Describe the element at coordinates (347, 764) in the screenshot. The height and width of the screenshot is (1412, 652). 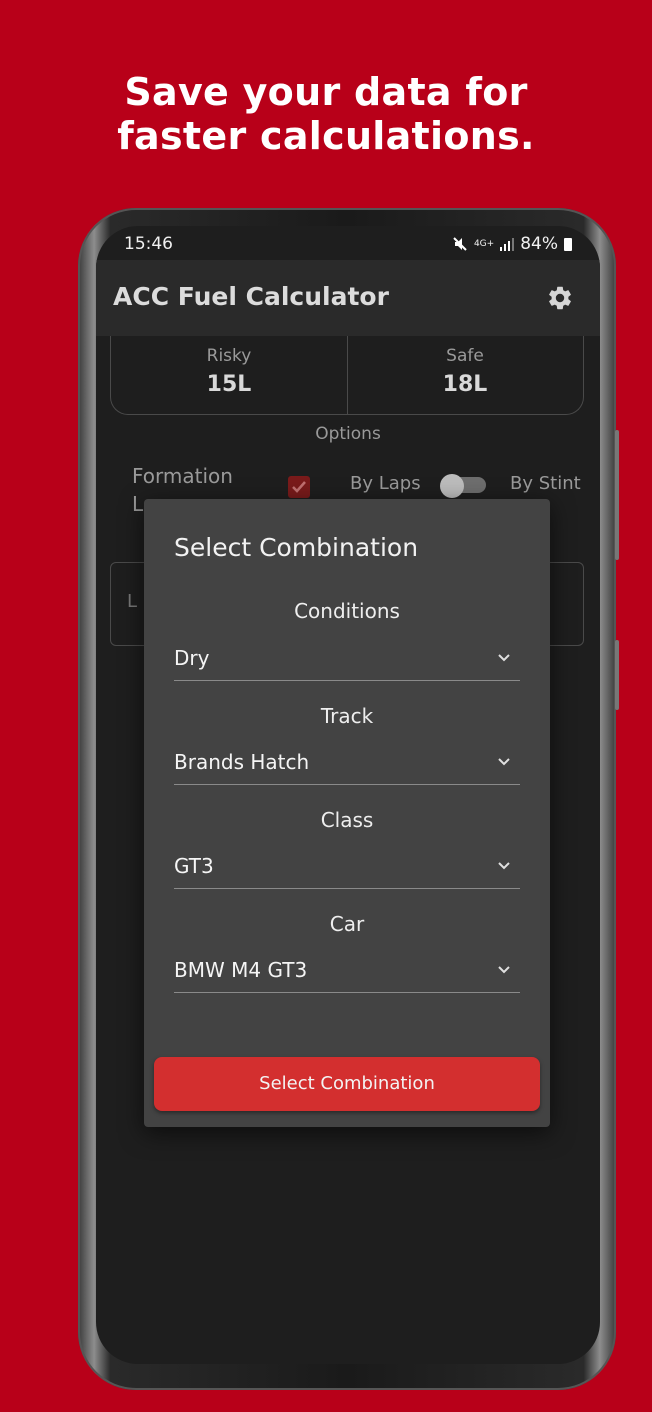
I see `track-select: Brands Hatch` at that location.